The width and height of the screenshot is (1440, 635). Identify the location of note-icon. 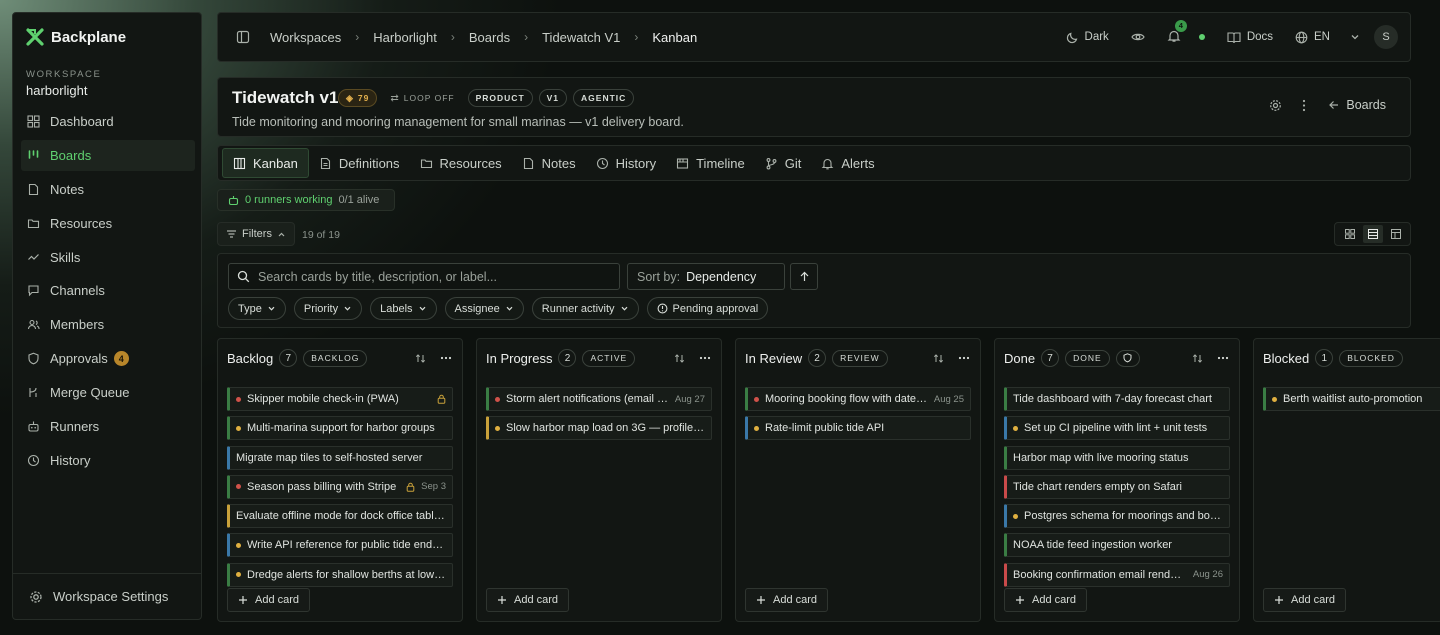
(528, 163).